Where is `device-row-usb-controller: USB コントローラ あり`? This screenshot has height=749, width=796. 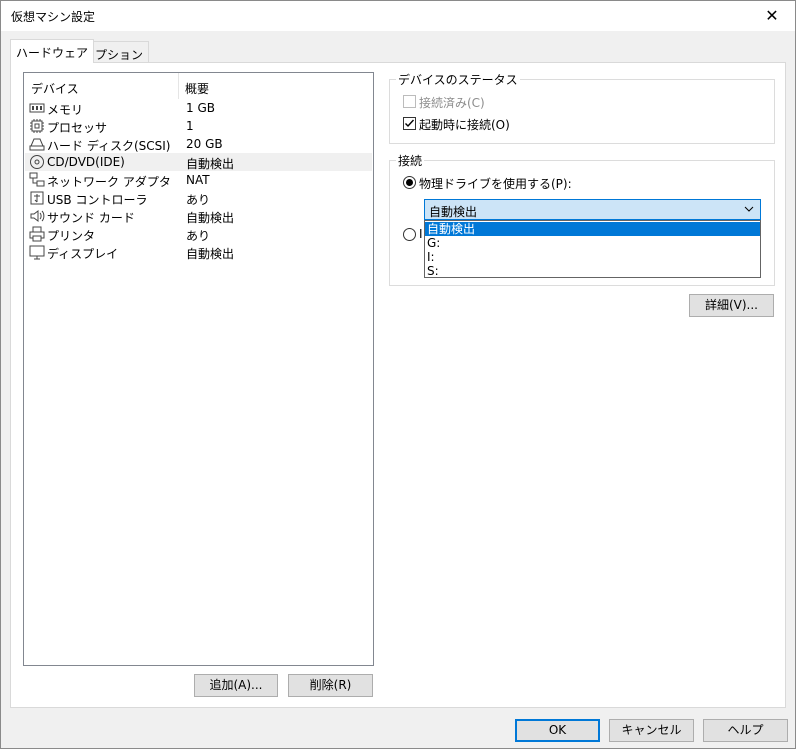
device-row-usb-controller: USB コントローラ あり is located at coordinates (198, 198).